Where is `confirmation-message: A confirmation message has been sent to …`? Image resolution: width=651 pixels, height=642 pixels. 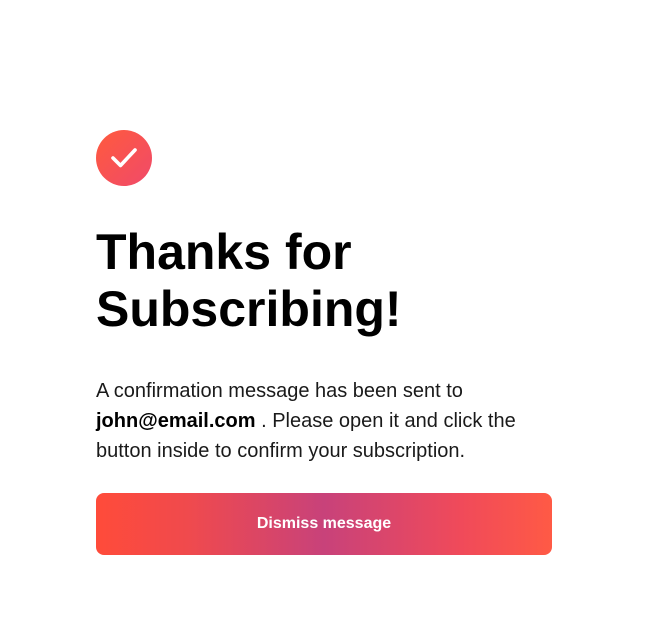
confirmation-message: A confirmation message has been sent to … is located at coordinates (316, 421).